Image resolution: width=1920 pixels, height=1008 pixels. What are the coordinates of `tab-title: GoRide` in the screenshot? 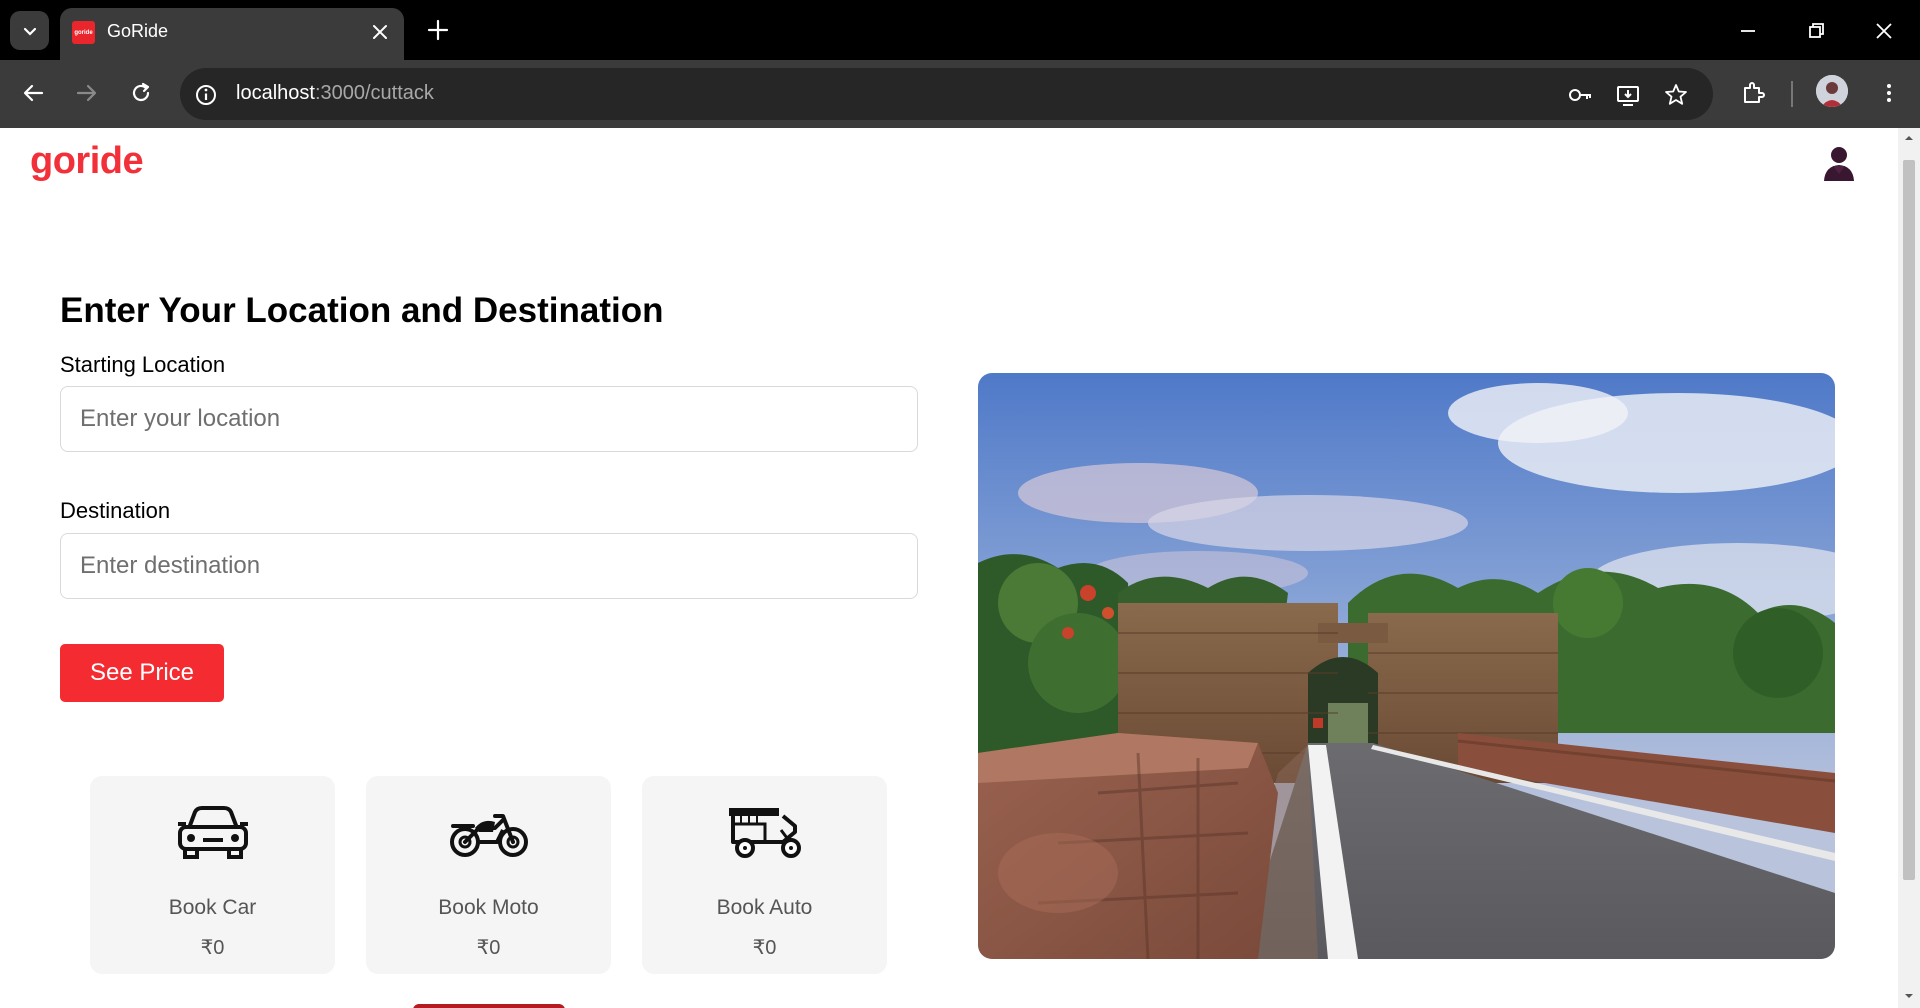 It's located at (138, 31).